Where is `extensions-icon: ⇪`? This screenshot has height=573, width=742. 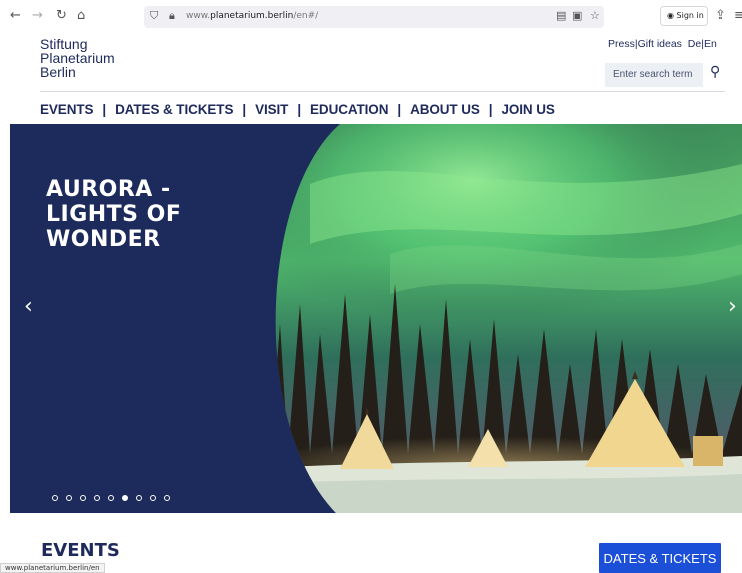 extensions-icon: ⇪ is located at coordinates (720, 16).